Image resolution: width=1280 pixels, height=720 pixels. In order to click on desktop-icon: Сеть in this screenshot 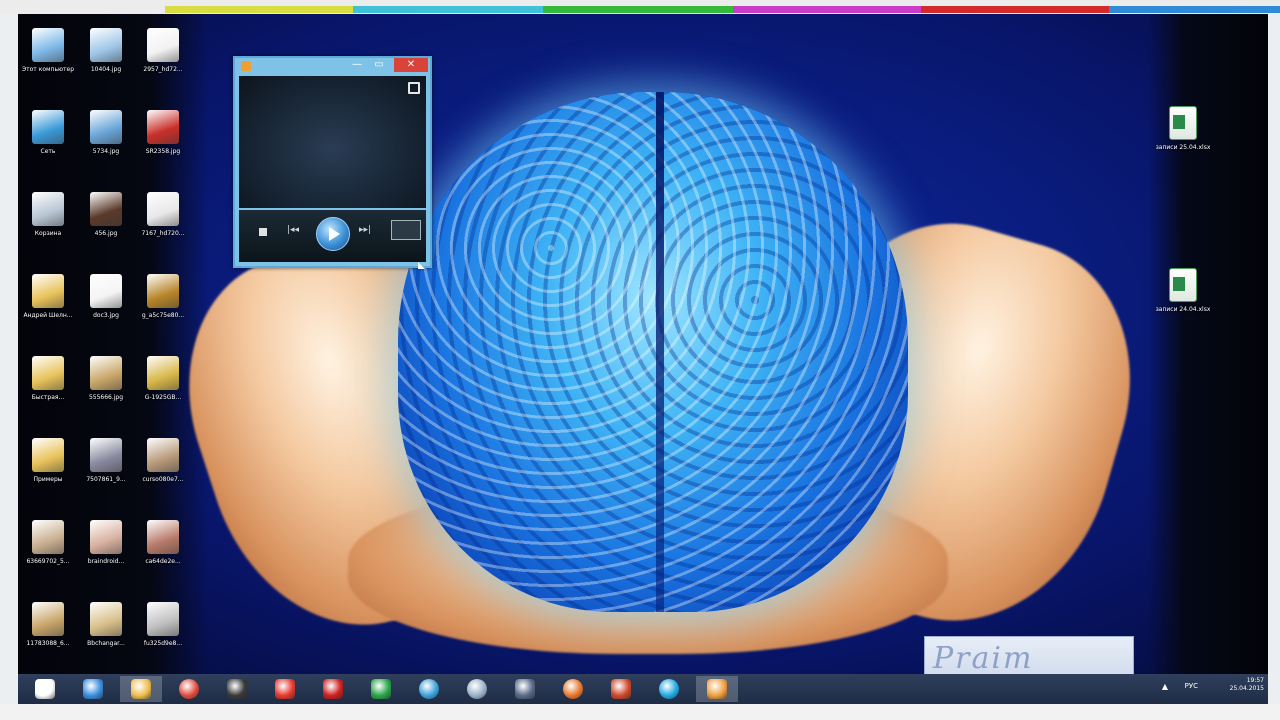, I will do `click(48, 143)`.